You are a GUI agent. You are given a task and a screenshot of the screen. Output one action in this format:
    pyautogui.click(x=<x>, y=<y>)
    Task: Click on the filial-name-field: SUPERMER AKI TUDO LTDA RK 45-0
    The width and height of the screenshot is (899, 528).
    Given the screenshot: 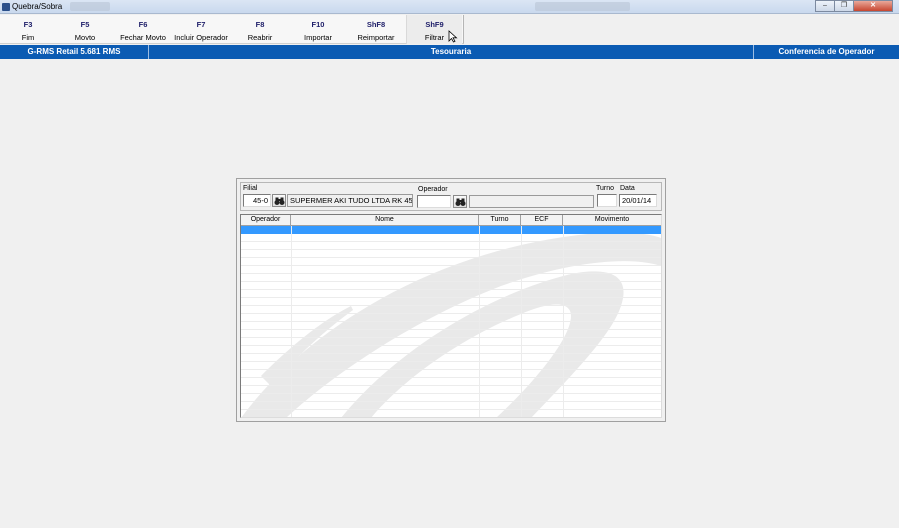 What is the action you would take?
    pyautogui.click(x=350, y=200)
    